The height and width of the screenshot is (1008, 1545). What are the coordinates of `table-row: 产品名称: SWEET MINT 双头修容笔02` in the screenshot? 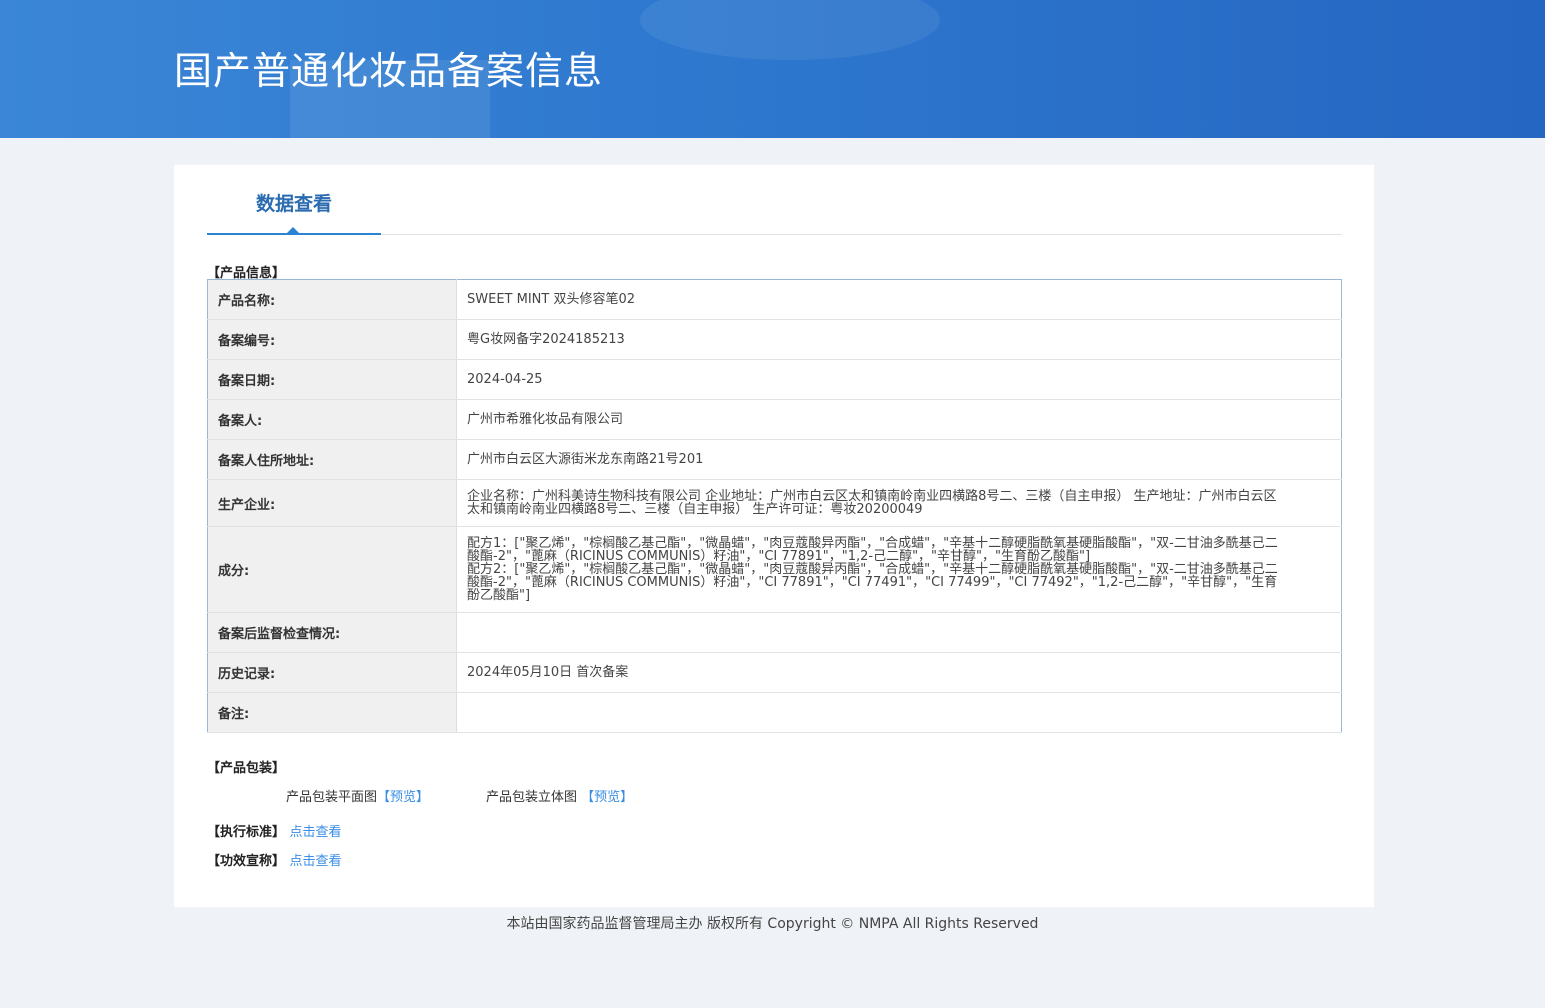 It's located at (774, 299).